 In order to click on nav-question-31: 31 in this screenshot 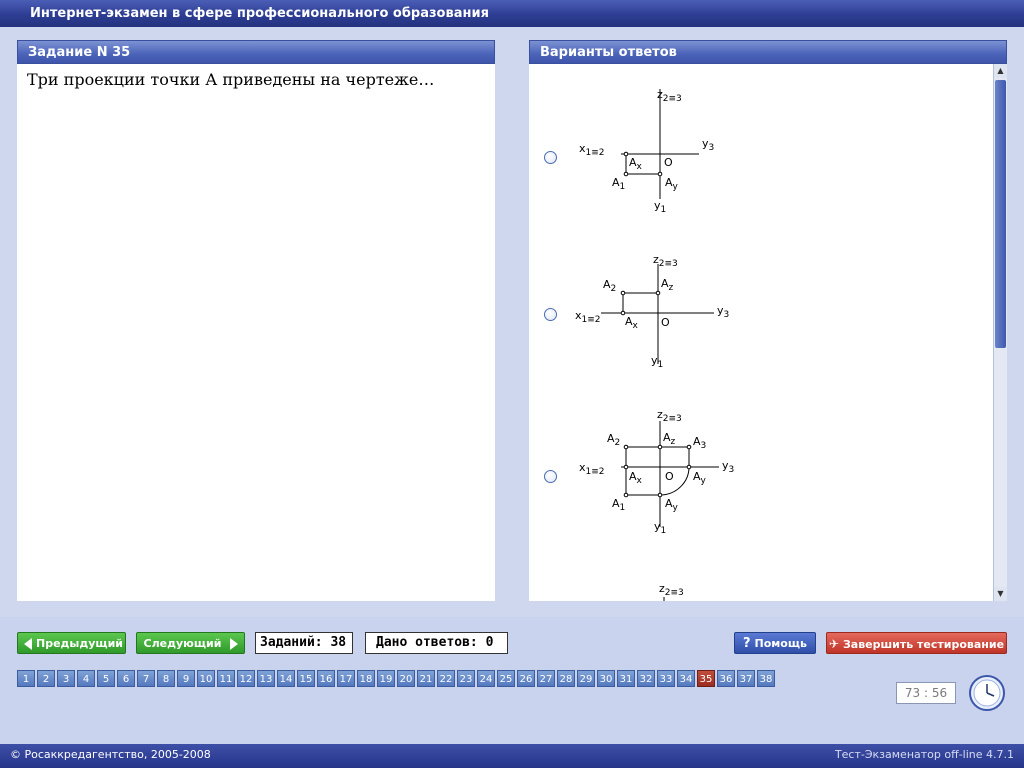, I will do `click(626, 678)`.